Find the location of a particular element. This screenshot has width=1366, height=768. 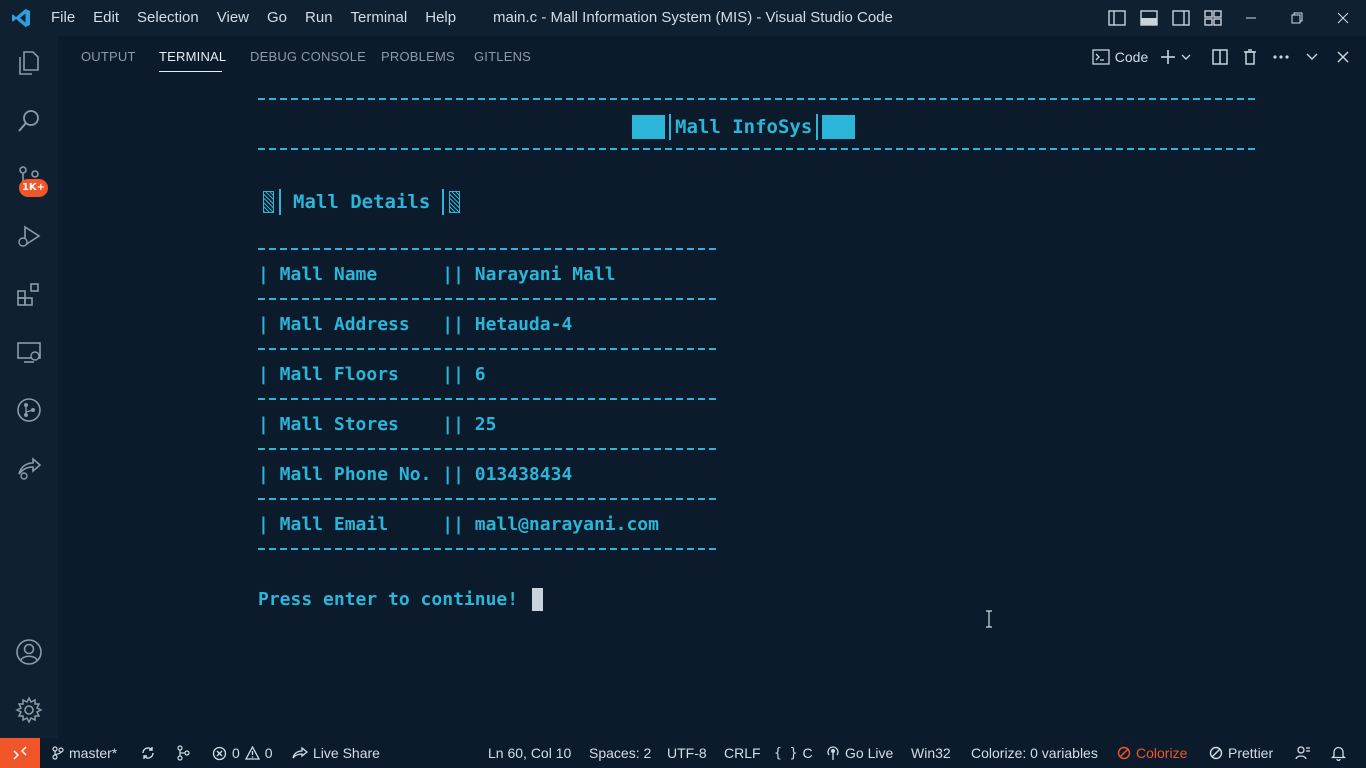

platform: Win32 is located at coordinates (931, 753).